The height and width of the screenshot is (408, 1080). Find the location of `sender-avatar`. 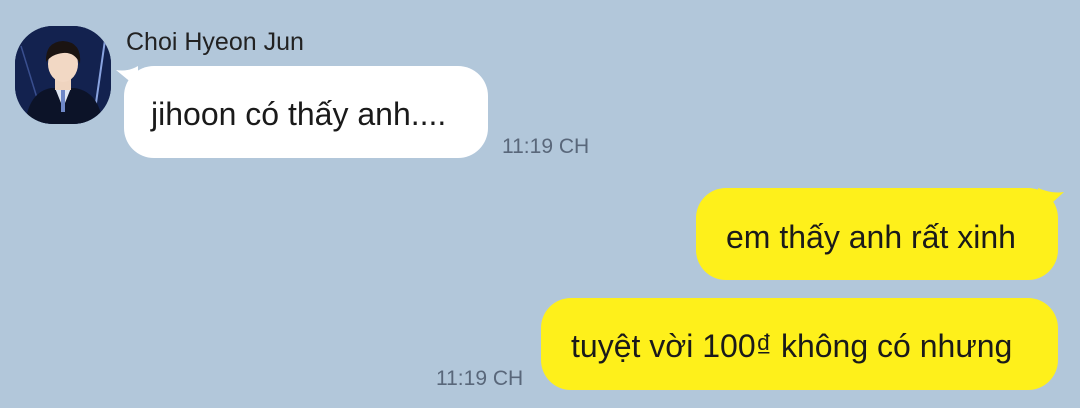

sender-avatar is located at coordinates (63, 75).